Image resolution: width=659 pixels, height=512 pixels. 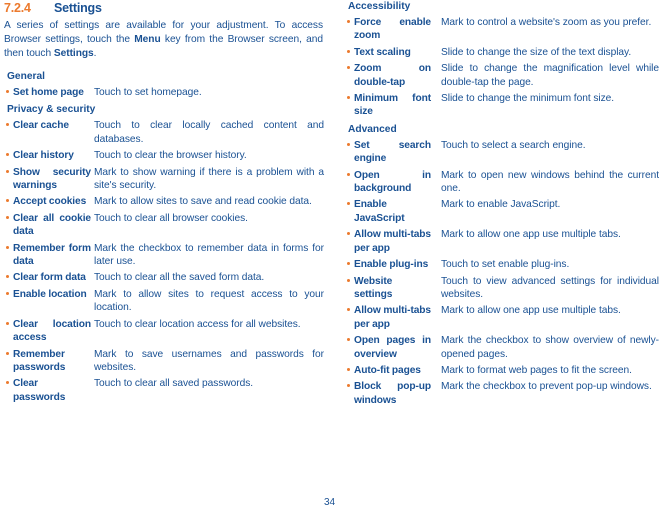 I want to click on setting-name-clear-history: Clear history, so click(x=43, y=156).